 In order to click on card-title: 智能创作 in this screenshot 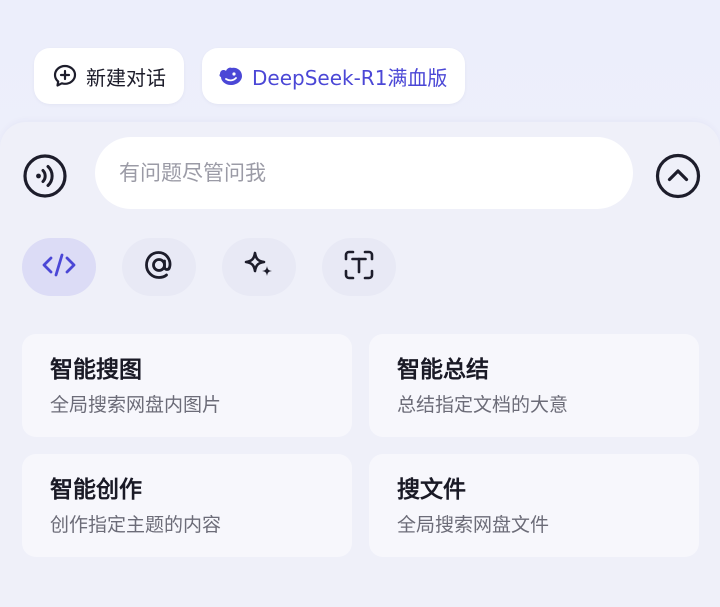, I will do `click(96, 490)`.